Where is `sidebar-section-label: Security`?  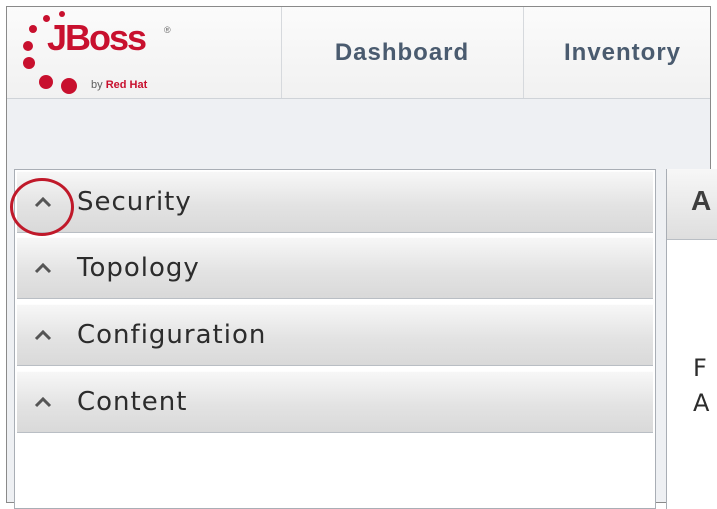
sidebar-section-label: Security is located at coordinates (134, 202).